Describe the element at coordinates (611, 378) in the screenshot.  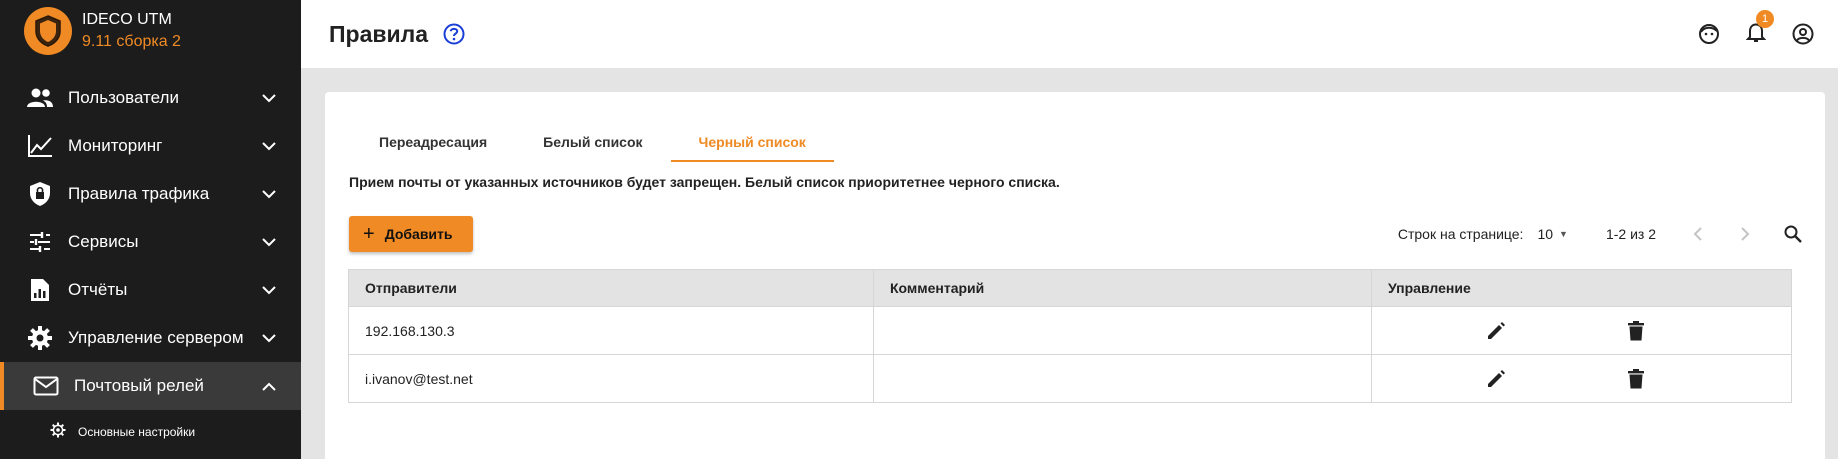
I see `cell-sender: i.ivanov@test.net` at that location.